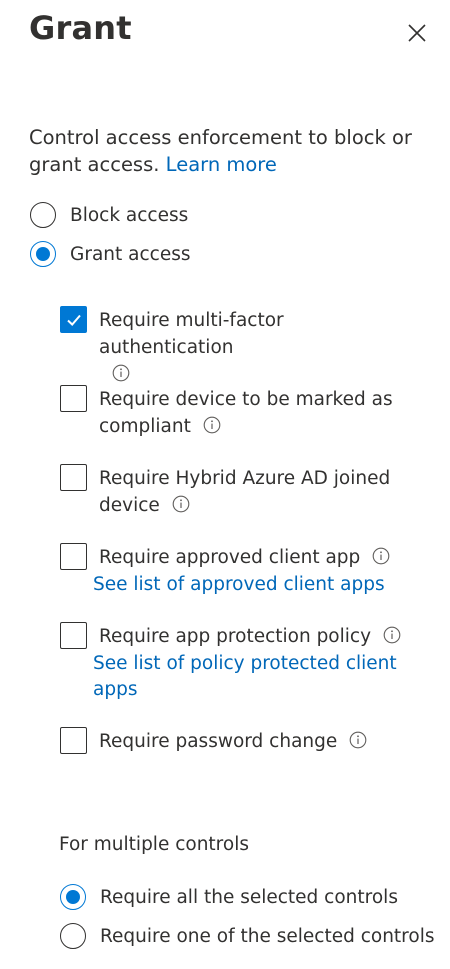 The height and width of the screenshot is (969, 450). I want to click on mfa-checkbox, so click(73, 319).